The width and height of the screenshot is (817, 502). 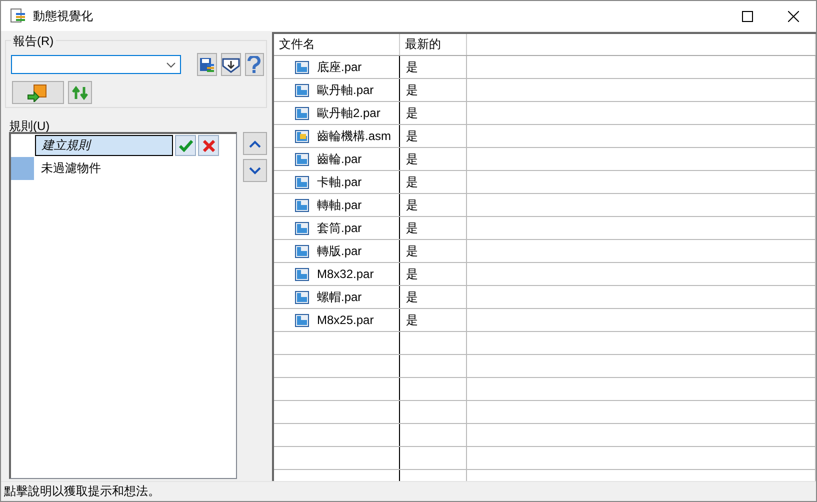 What do you see at coordinates (30, 125) in the screenshot?
I see `rules-label: 規則(U)` at bounding box center [30, 125].